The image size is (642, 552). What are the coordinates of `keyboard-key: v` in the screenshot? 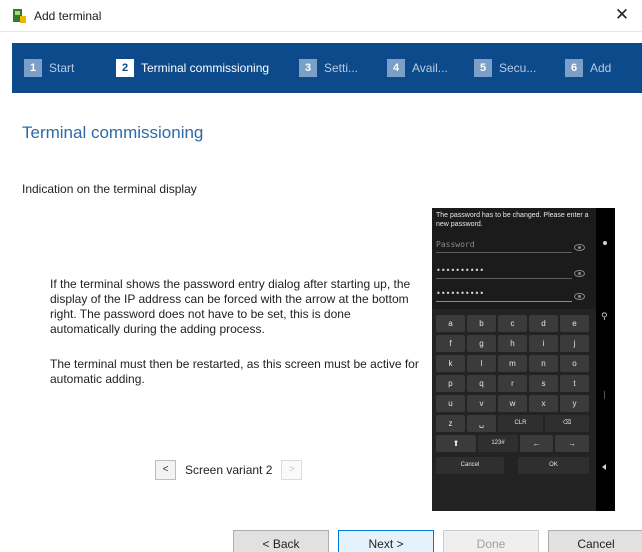 It's located at (481, 403).